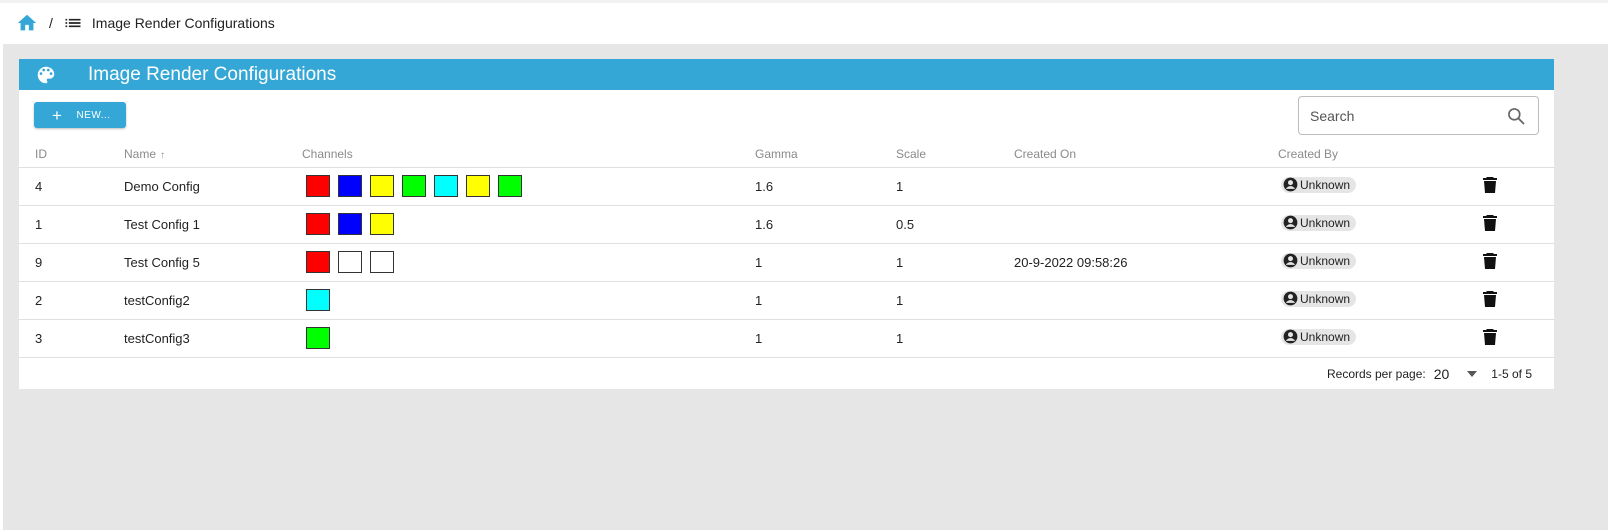  Describe the element at coordinates (71, 338) in the screenshot. I see `cell-id: 3` at that location.